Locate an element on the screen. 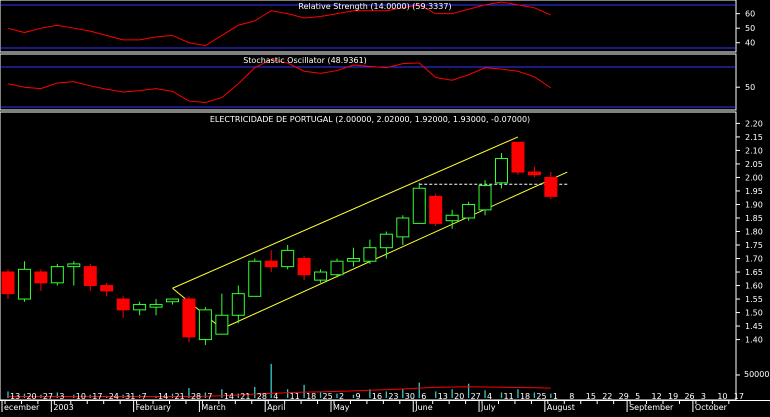 The image size is (770, 417). x-month-label: February is located at coordinates (154, 407).